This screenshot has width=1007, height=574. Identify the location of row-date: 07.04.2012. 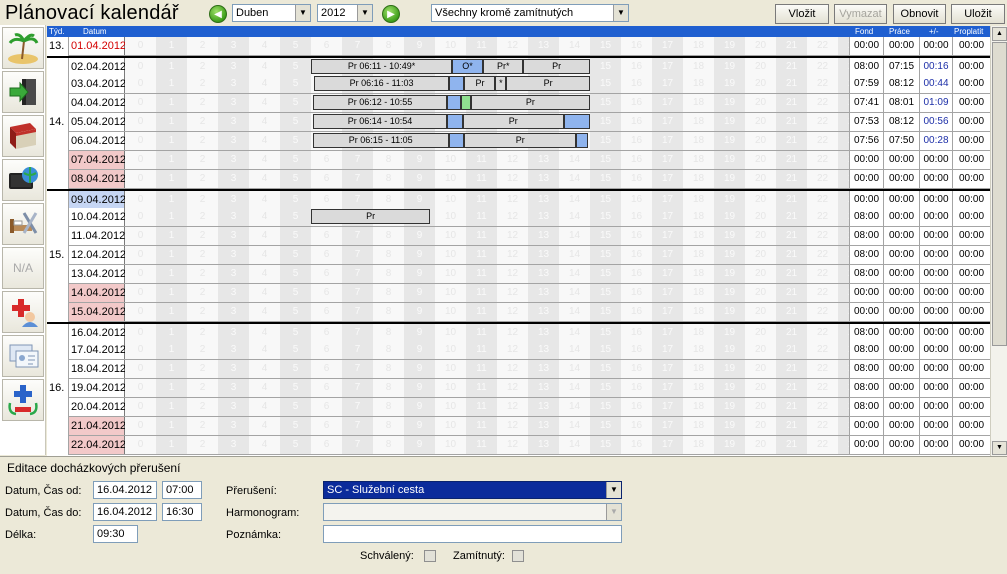
(97, 160).